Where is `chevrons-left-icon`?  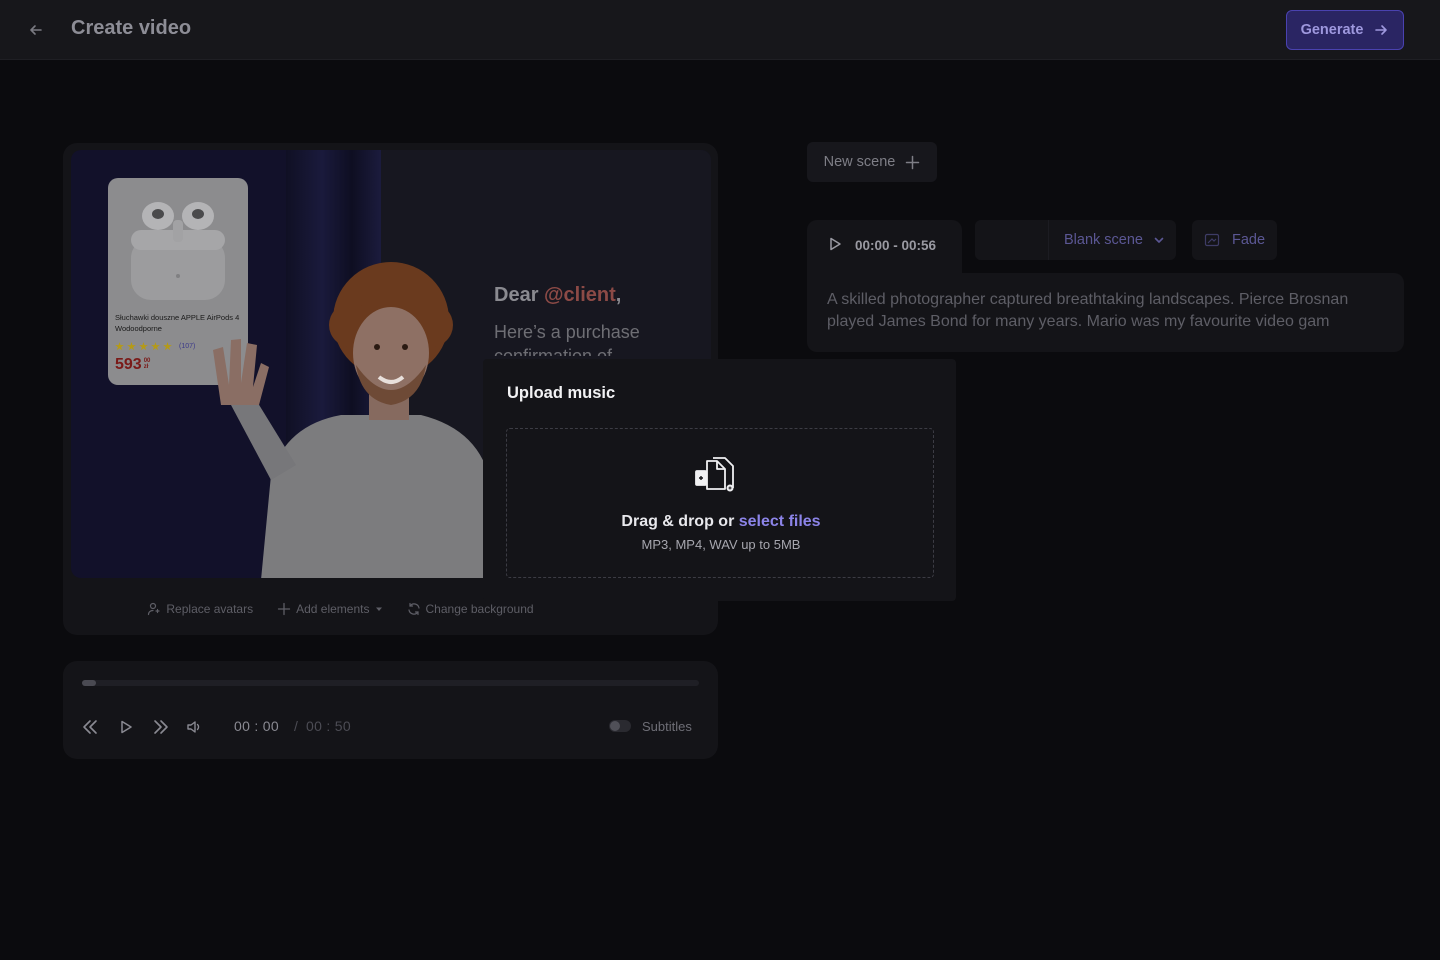
chevrons-left-icon is located at coordinates (90, 727).